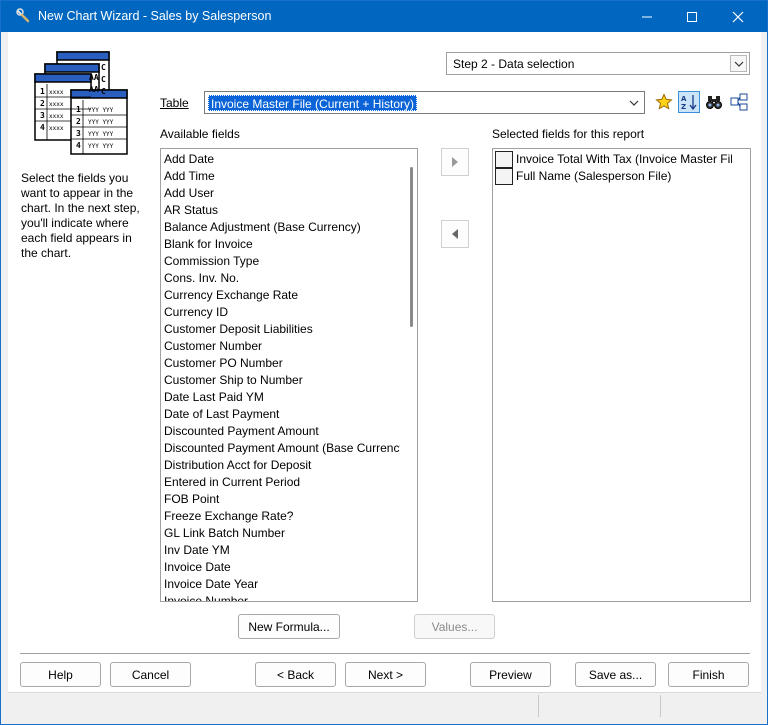 This screenshot has width=768, height=725. What do you see at coordinates (282, 244) in the screenshot?
I see `available-field-item: Blank for Invoice` at bounding box center [282, 244].